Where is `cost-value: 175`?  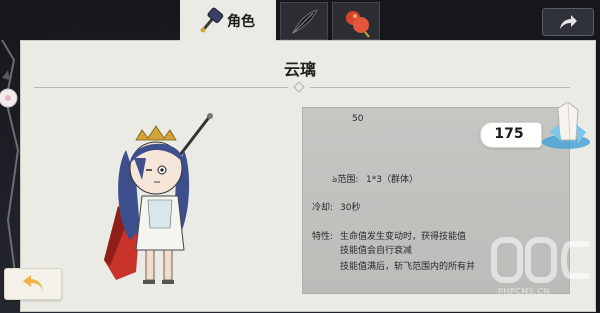
cost-value: 175 is located at coordinates (509, 134).